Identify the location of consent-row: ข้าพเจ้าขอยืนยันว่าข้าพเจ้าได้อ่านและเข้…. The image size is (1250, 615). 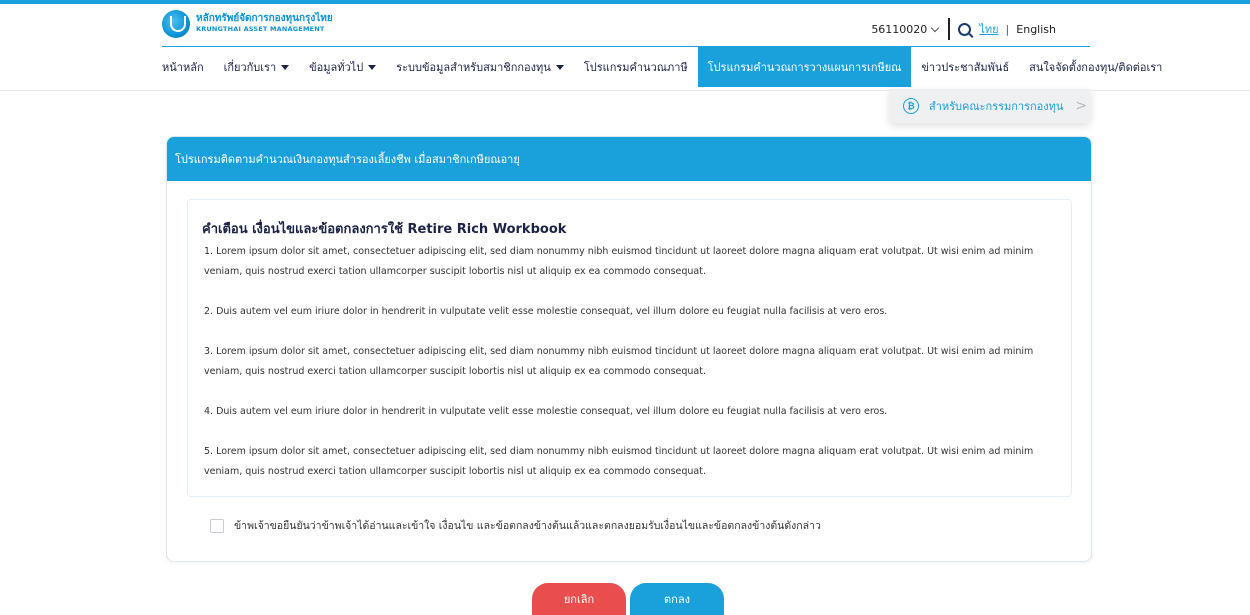
(515, 525).